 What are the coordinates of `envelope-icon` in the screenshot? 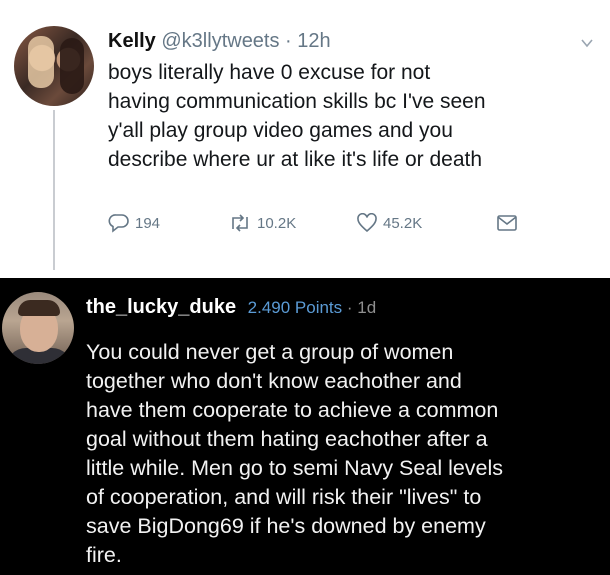 It's located at (507, 223).